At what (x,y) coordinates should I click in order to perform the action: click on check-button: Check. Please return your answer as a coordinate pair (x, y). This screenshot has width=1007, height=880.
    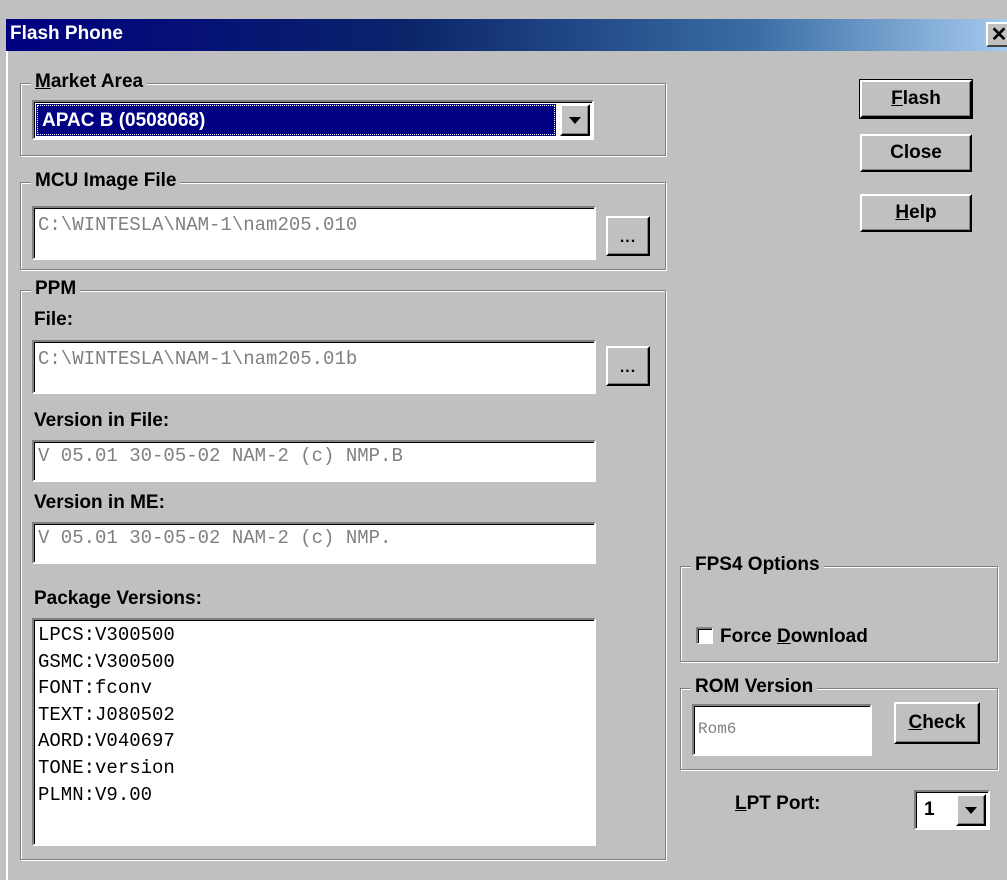
    Looking at the image, I should click on (937, 723).